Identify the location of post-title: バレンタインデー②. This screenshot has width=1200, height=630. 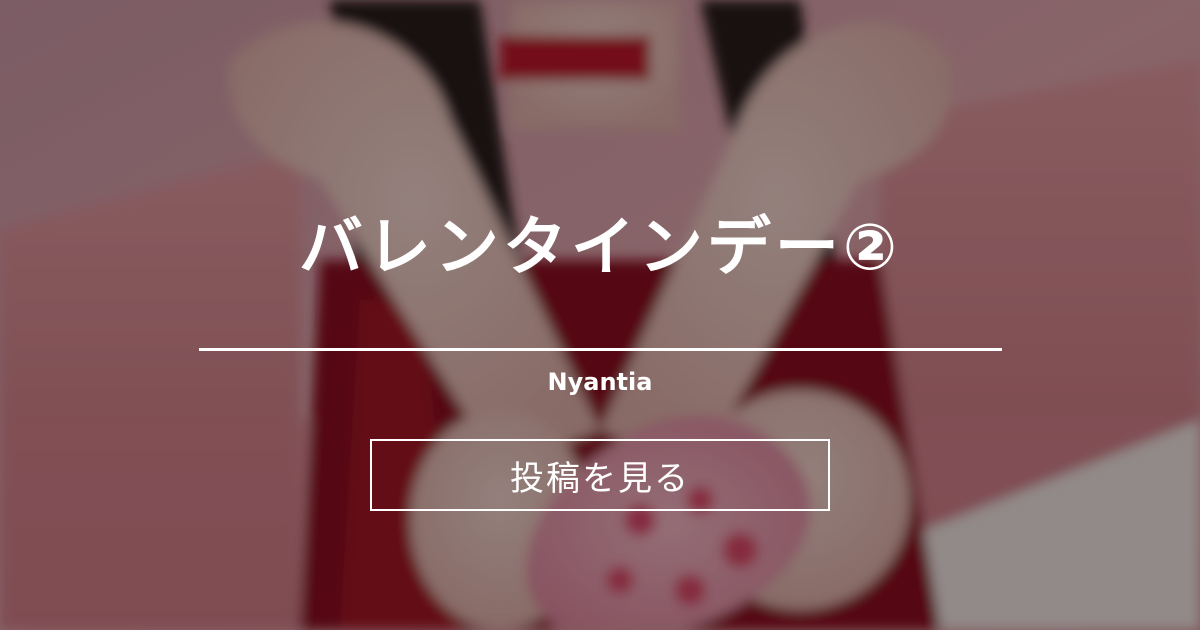
(600, 248).